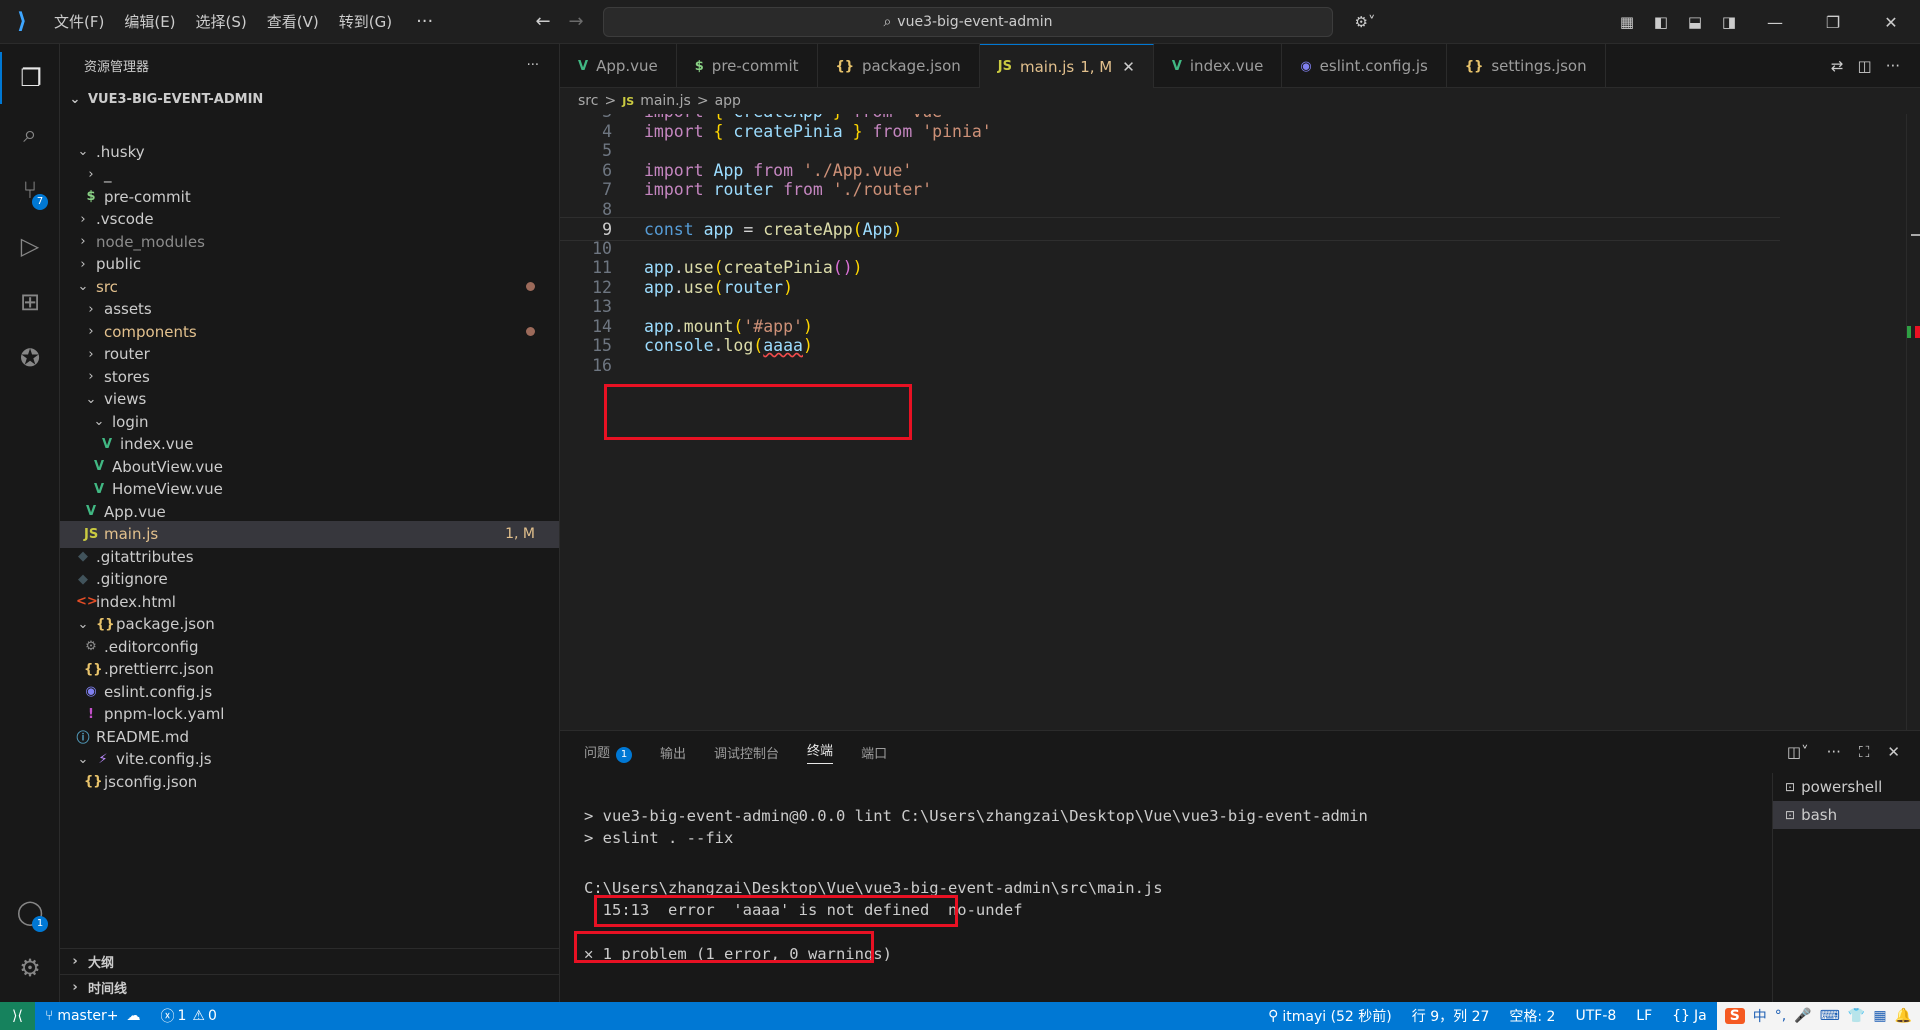 This screenshot has height=1030, width=1920. What do you see at coordinates (164, 759) in the screenshot?
I see `tree-item-label: vite.config.js` at bounding box center [164, 759].